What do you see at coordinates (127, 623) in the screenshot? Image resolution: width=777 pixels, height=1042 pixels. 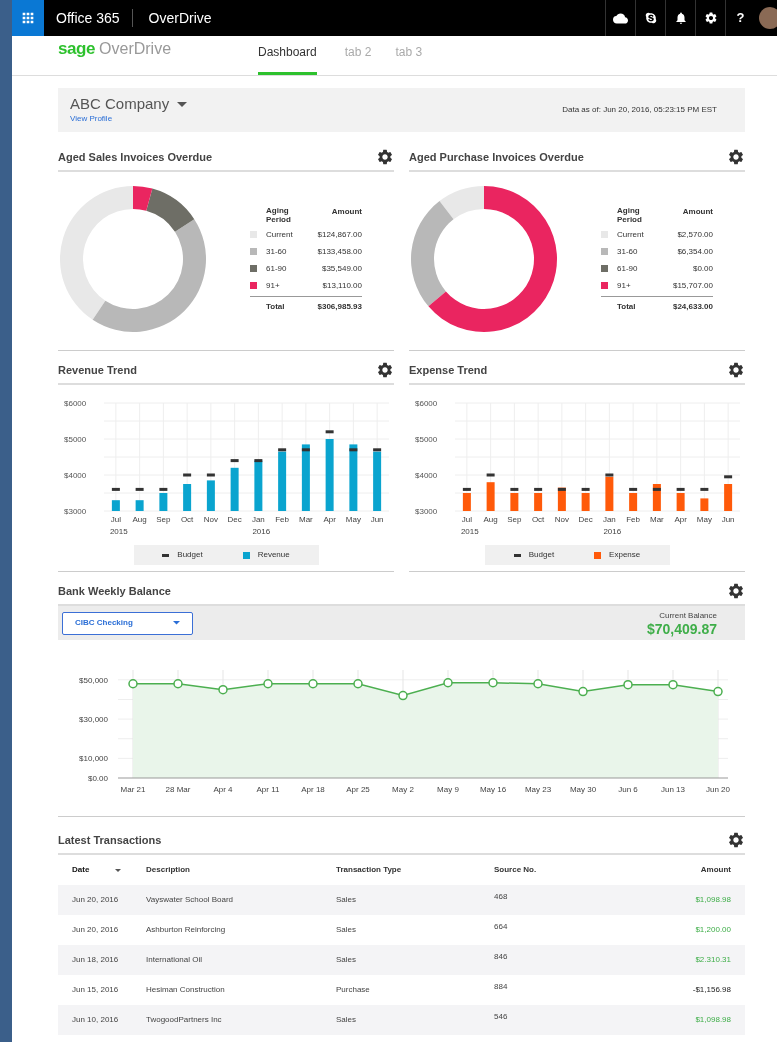 I see `account-dropdown: CIBC Checking` at bounding box center [127, 623].